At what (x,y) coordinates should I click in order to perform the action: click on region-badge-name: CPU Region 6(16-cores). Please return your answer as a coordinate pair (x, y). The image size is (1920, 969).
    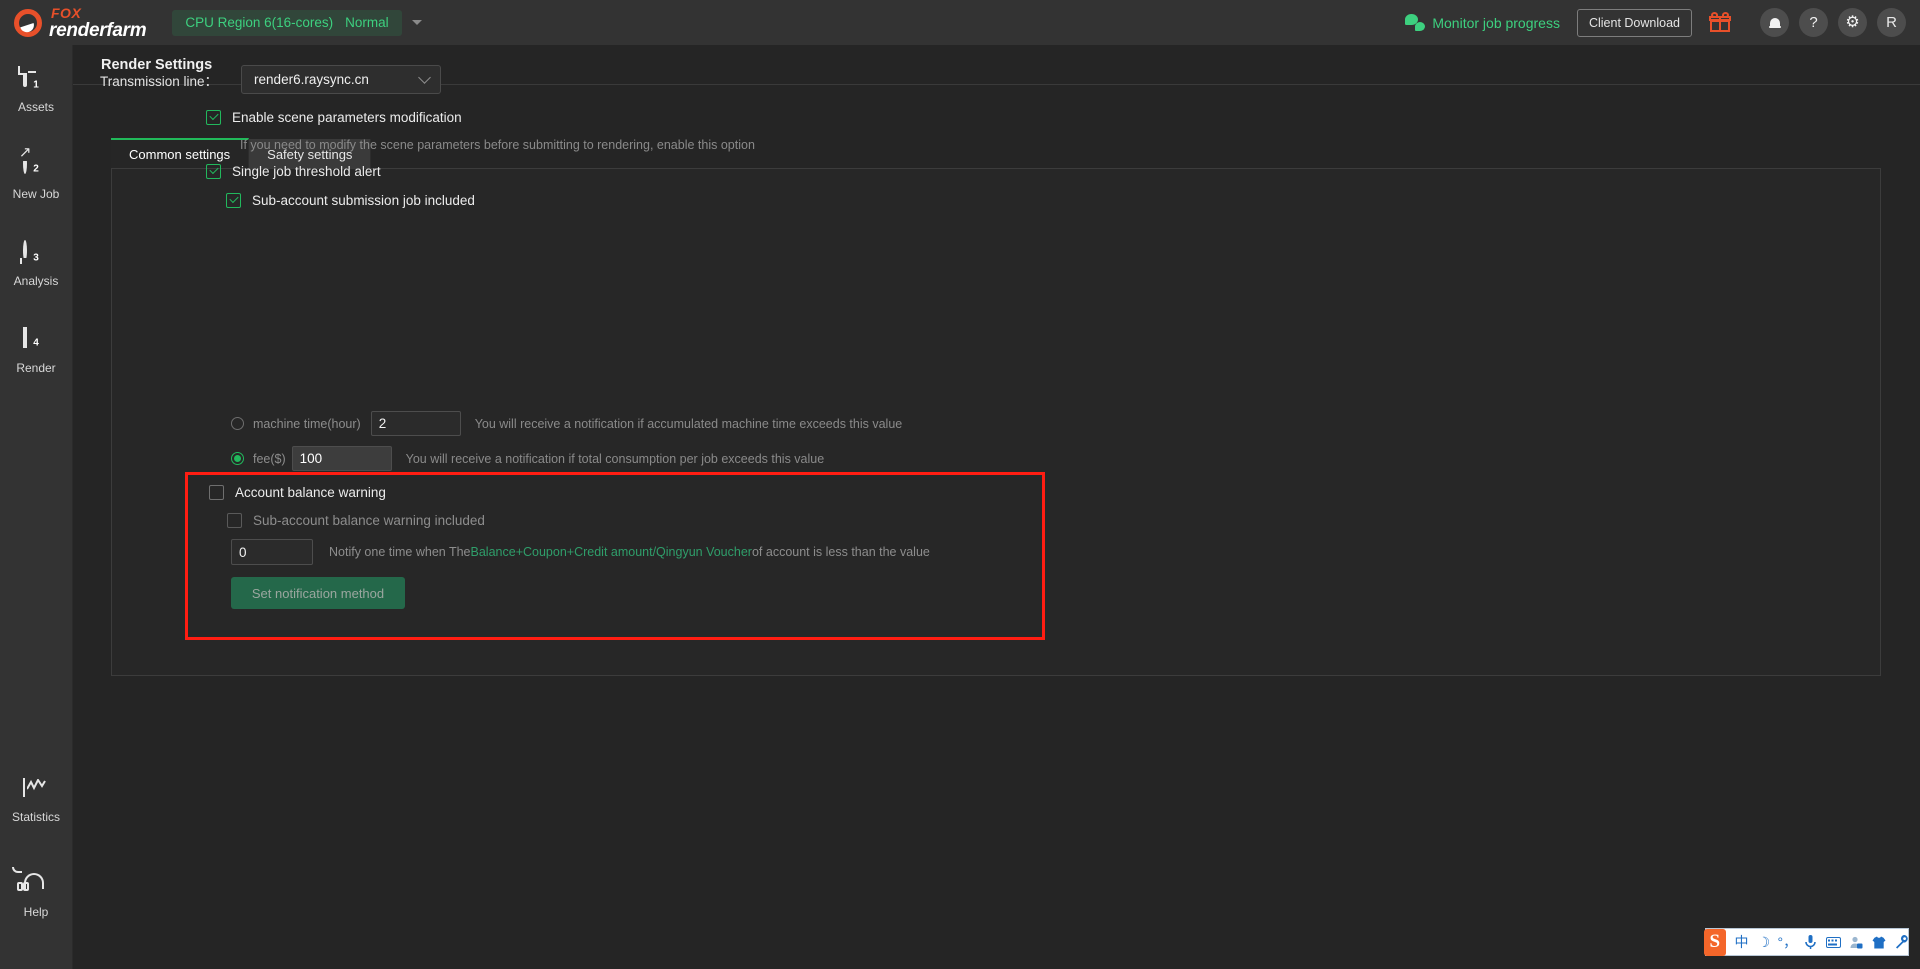
    Looking at the image, I should click on (259, 22).